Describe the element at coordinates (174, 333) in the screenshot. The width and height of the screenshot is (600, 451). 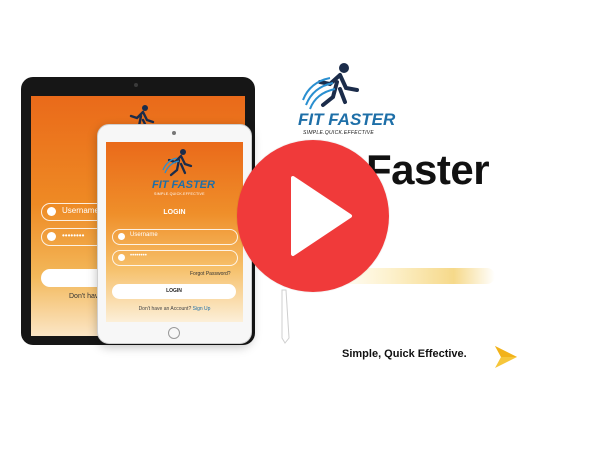
I see `home-button` at that location.